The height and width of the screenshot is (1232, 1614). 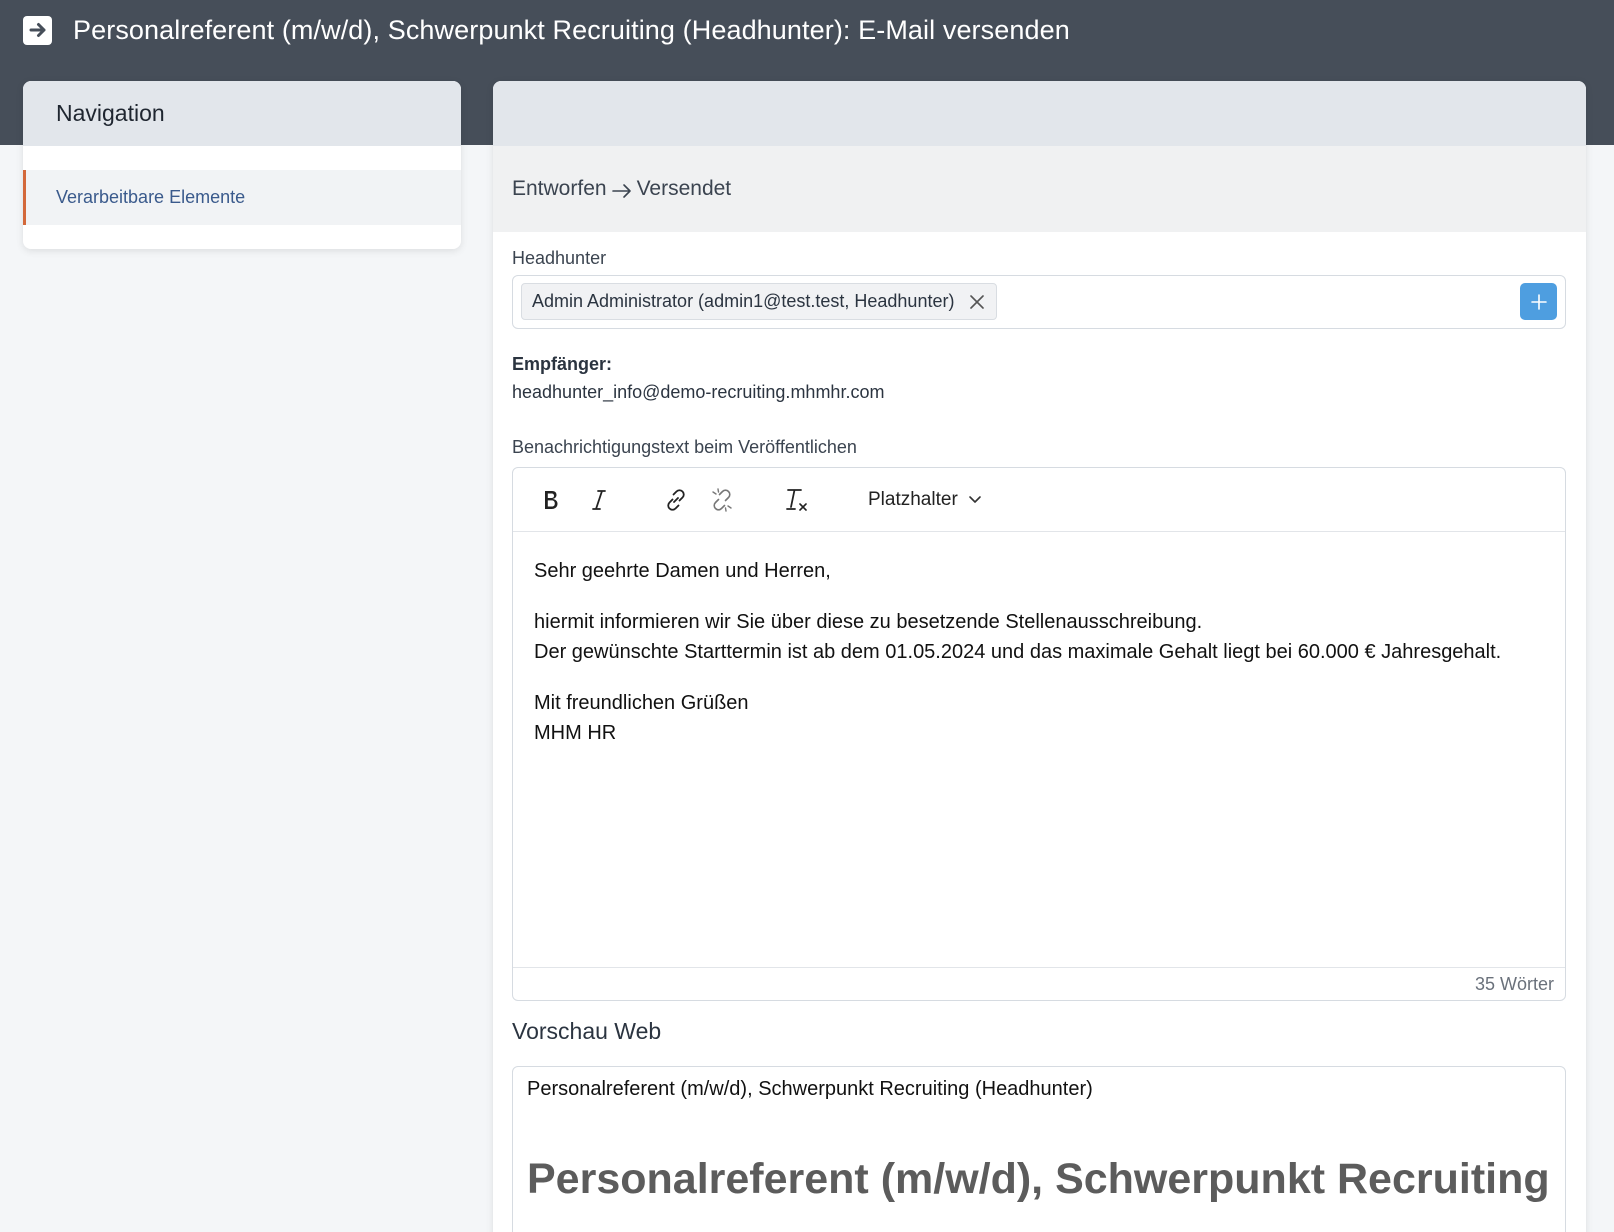 I want to click on status-transition: Entworfen Versendet, so click(x=1039, y=189).